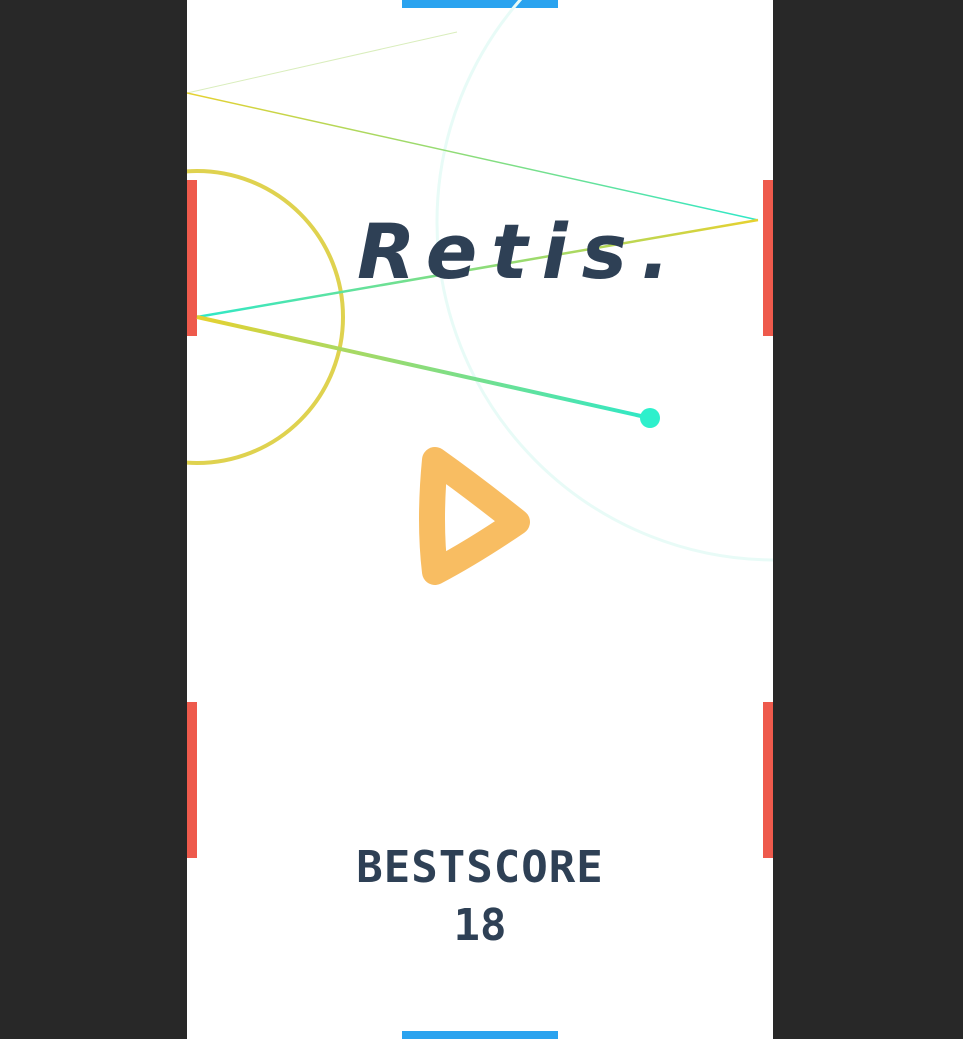 The image size is (963, 1039). Describe the element at coordinates (650, 418) in the screenshot. I see `ball-icon` at that location.